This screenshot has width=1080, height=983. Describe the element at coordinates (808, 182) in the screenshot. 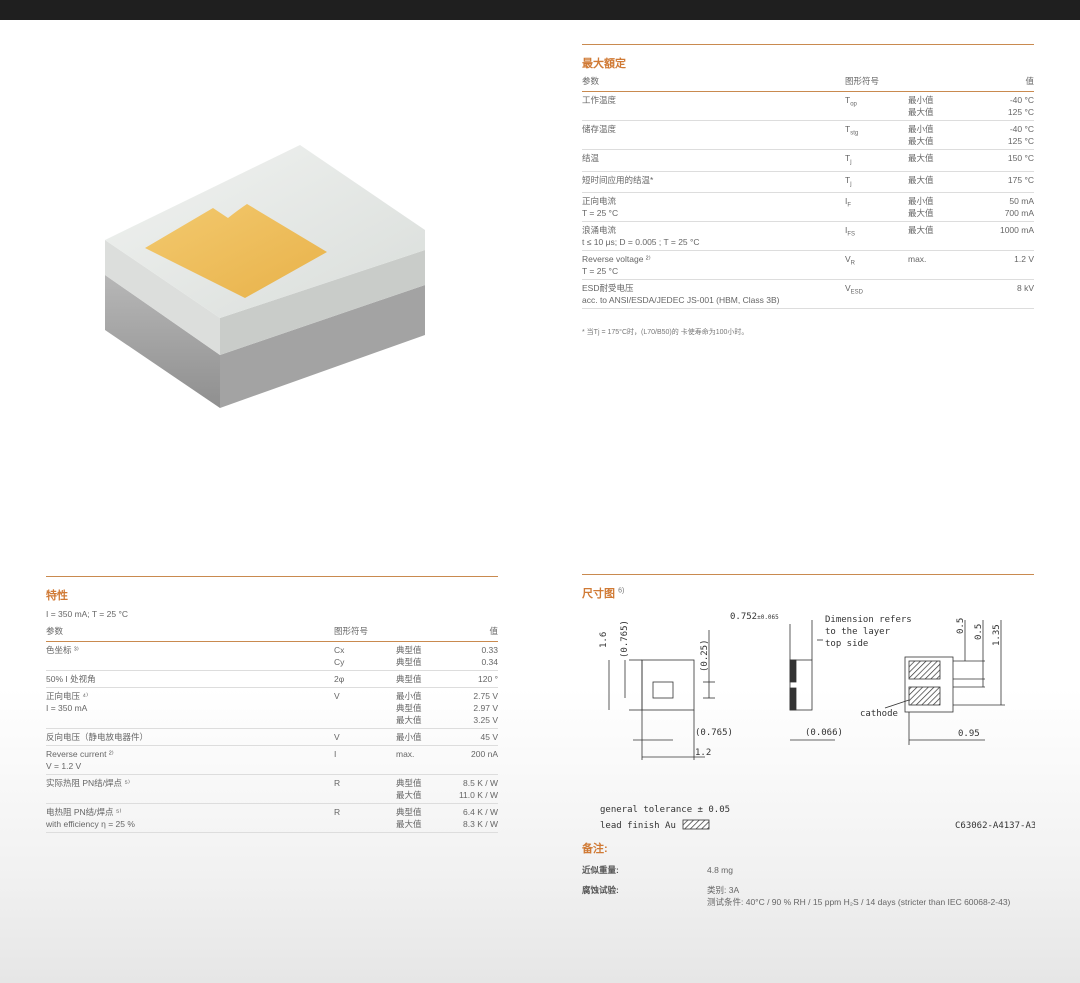

I see `table-row: 短时间应用的结温* Tj 最大值 175 °C` at that location.